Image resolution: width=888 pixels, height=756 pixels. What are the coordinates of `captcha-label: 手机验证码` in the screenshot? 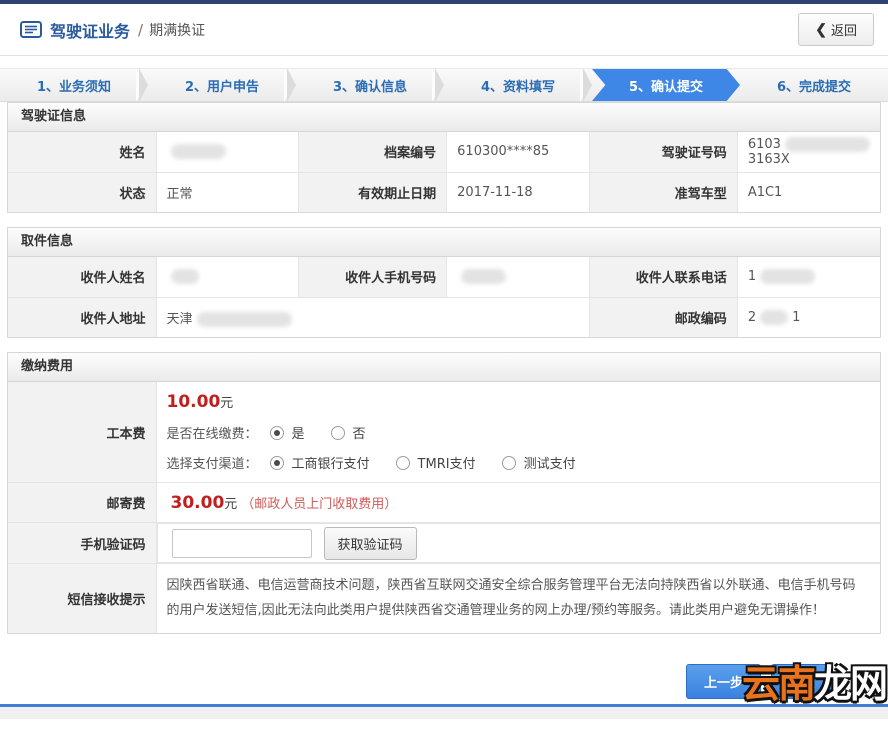 It's located at (82, 543).